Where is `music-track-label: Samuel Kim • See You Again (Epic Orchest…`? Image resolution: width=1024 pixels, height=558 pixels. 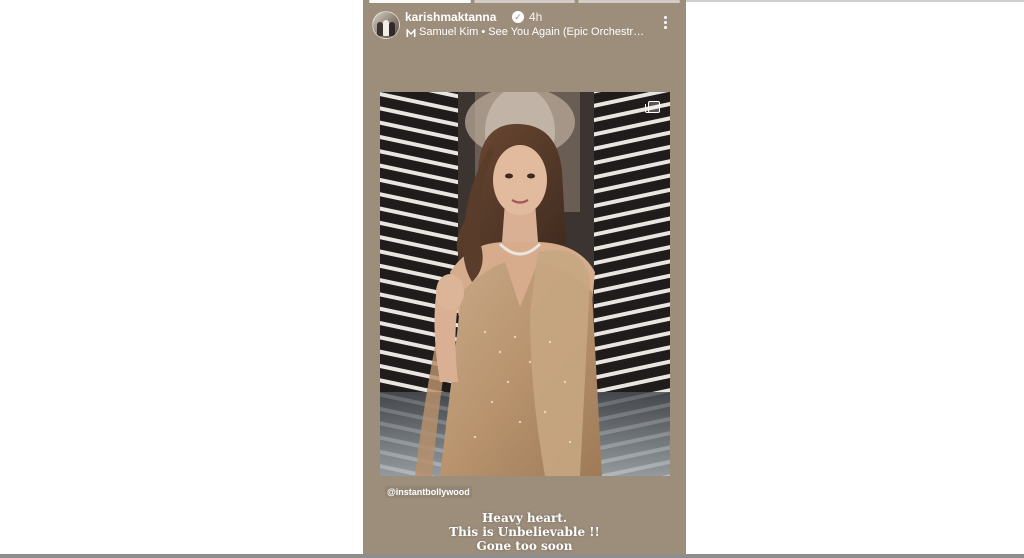 music-track-label: Samuel Kim • See You Again (Epic Orchest… is located at coordinates (531, 32).